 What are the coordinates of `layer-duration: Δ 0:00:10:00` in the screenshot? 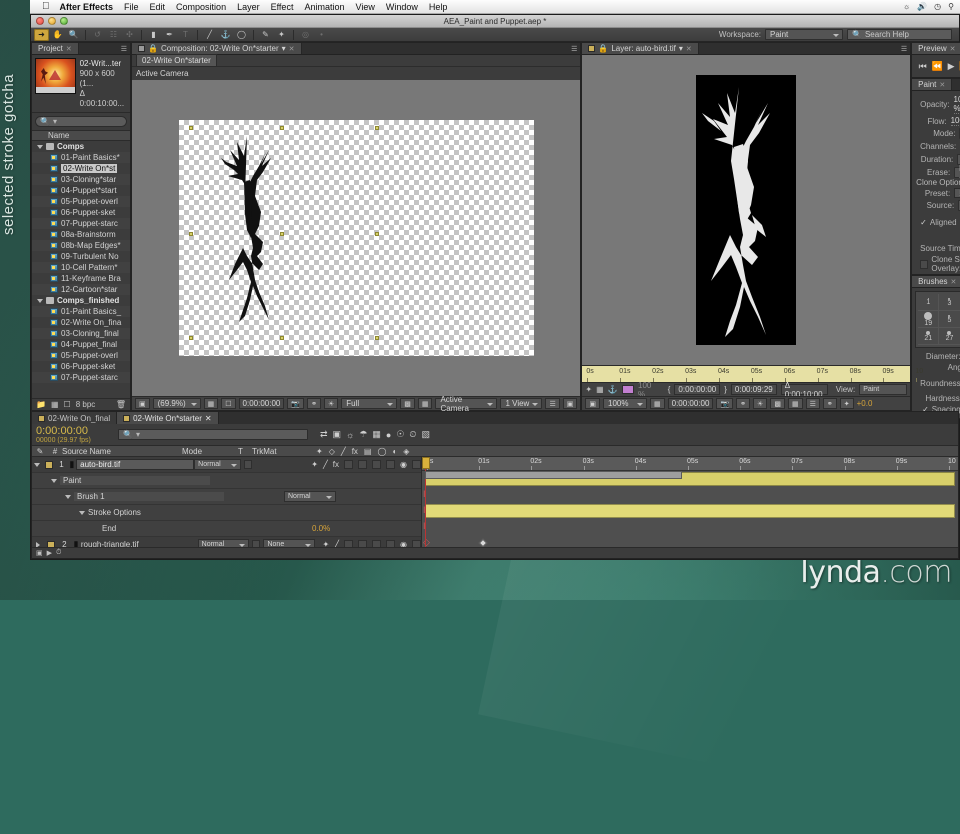 It's located at (804, 389).